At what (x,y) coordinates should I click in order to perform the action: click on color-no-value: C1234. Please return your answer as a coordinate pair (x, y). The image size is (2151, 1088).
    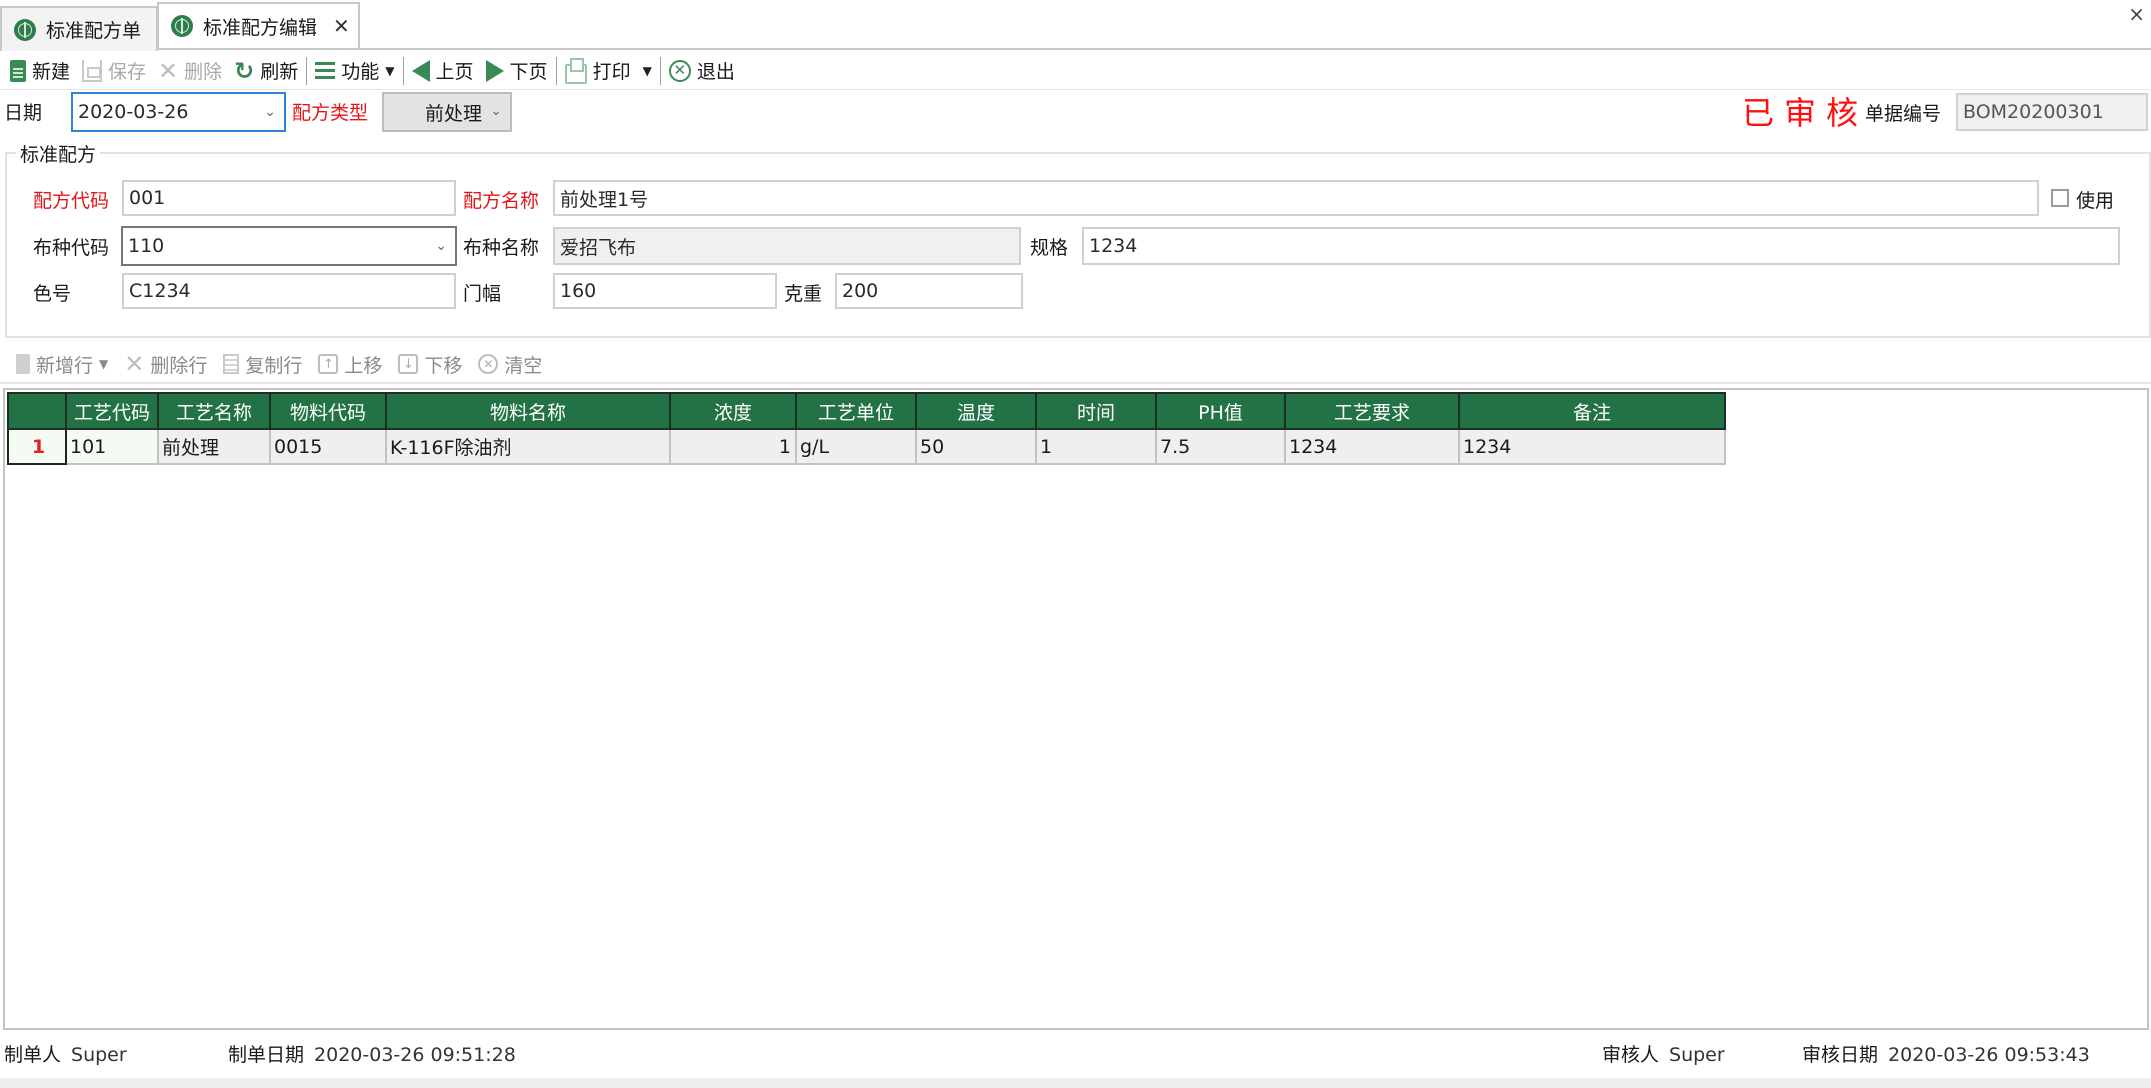
    Looking at the image, I should click on (160, 291).